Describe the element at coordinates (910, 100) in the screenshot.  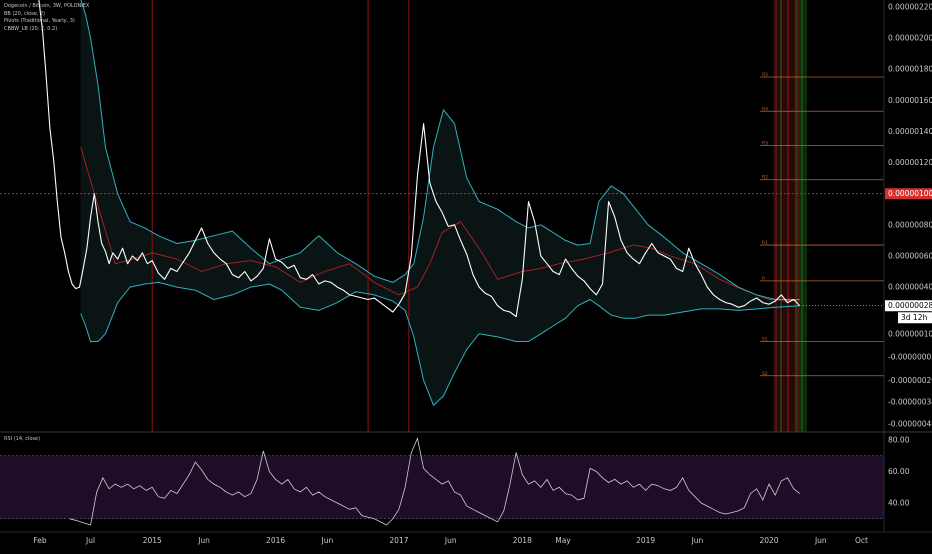
I see `price-tick-label: 0.00000160` at that location.